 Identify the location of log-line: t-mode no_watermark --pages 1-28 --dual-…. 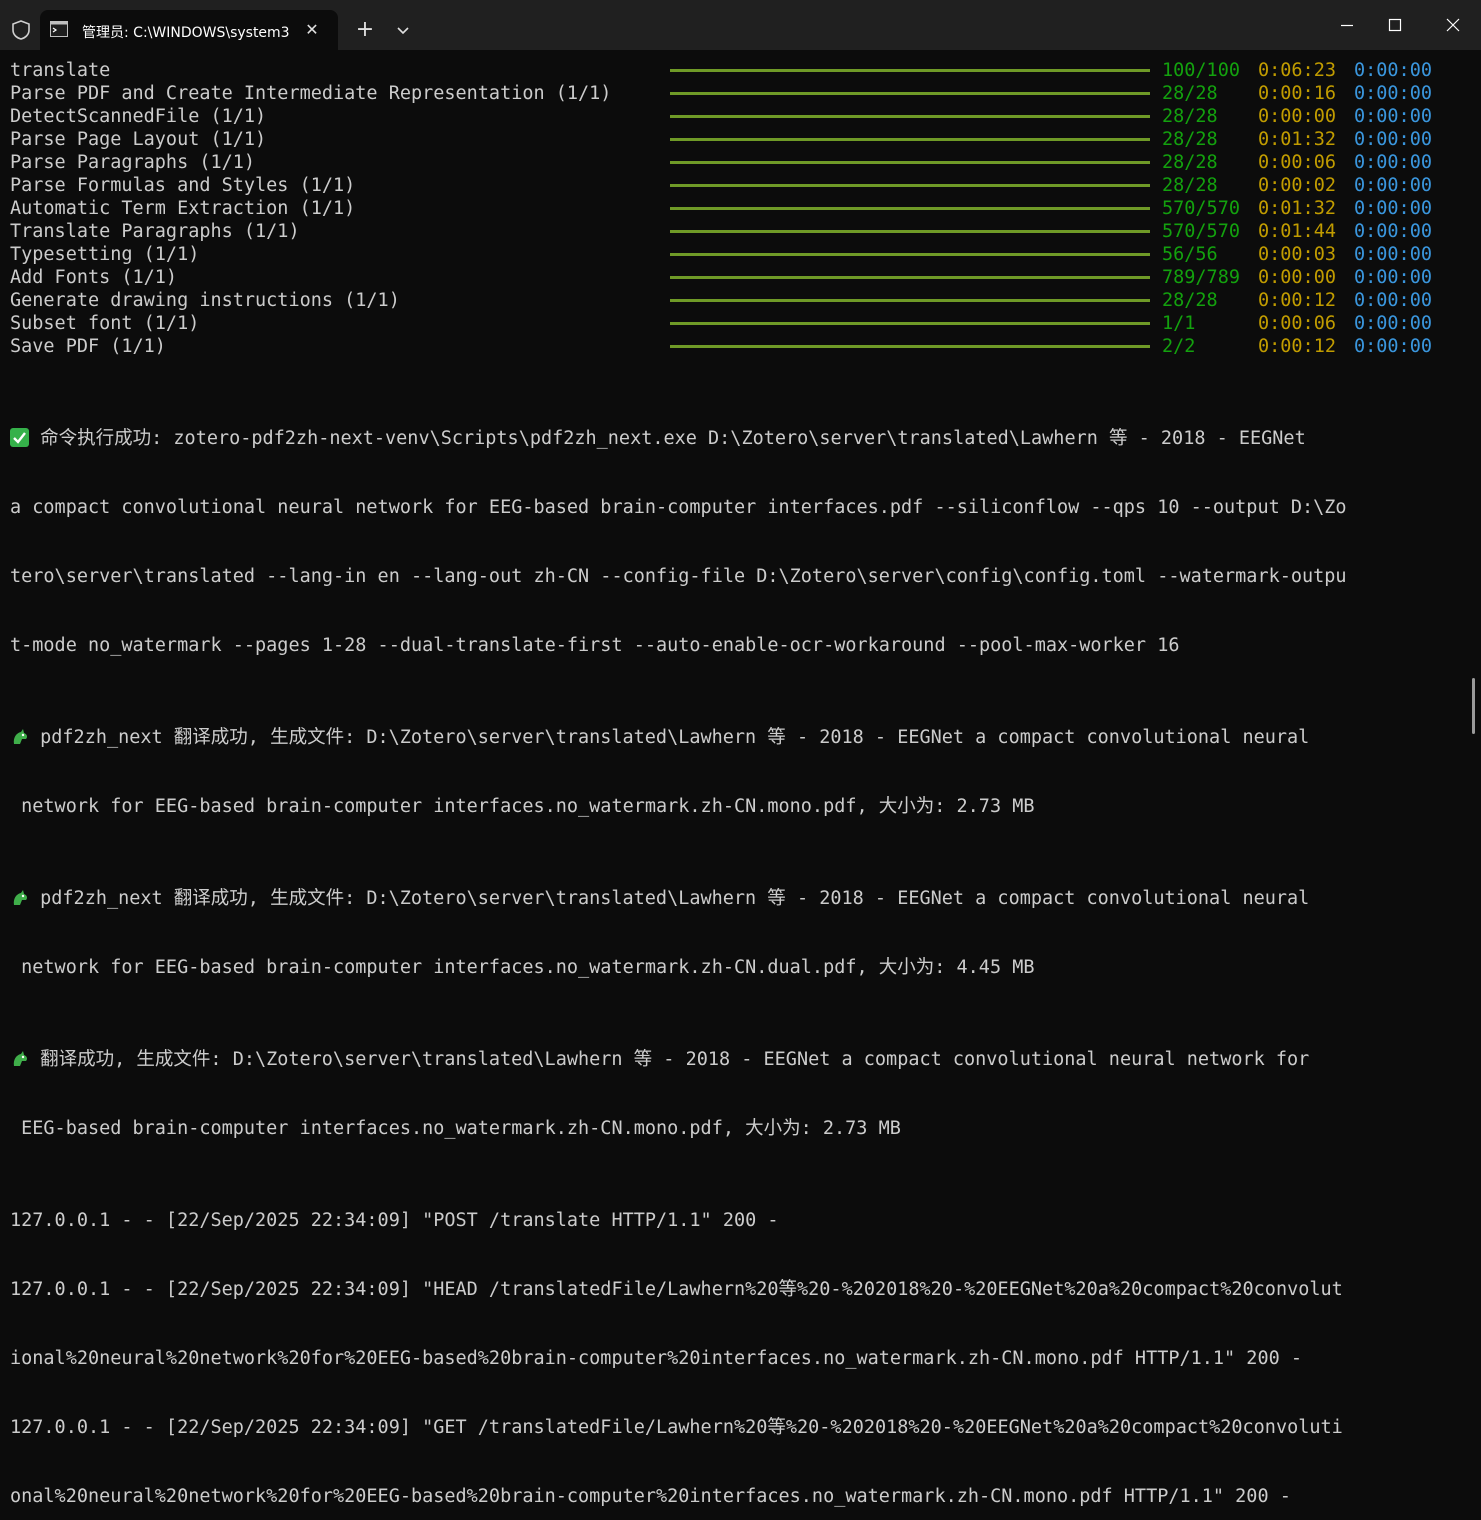
(740, 645).